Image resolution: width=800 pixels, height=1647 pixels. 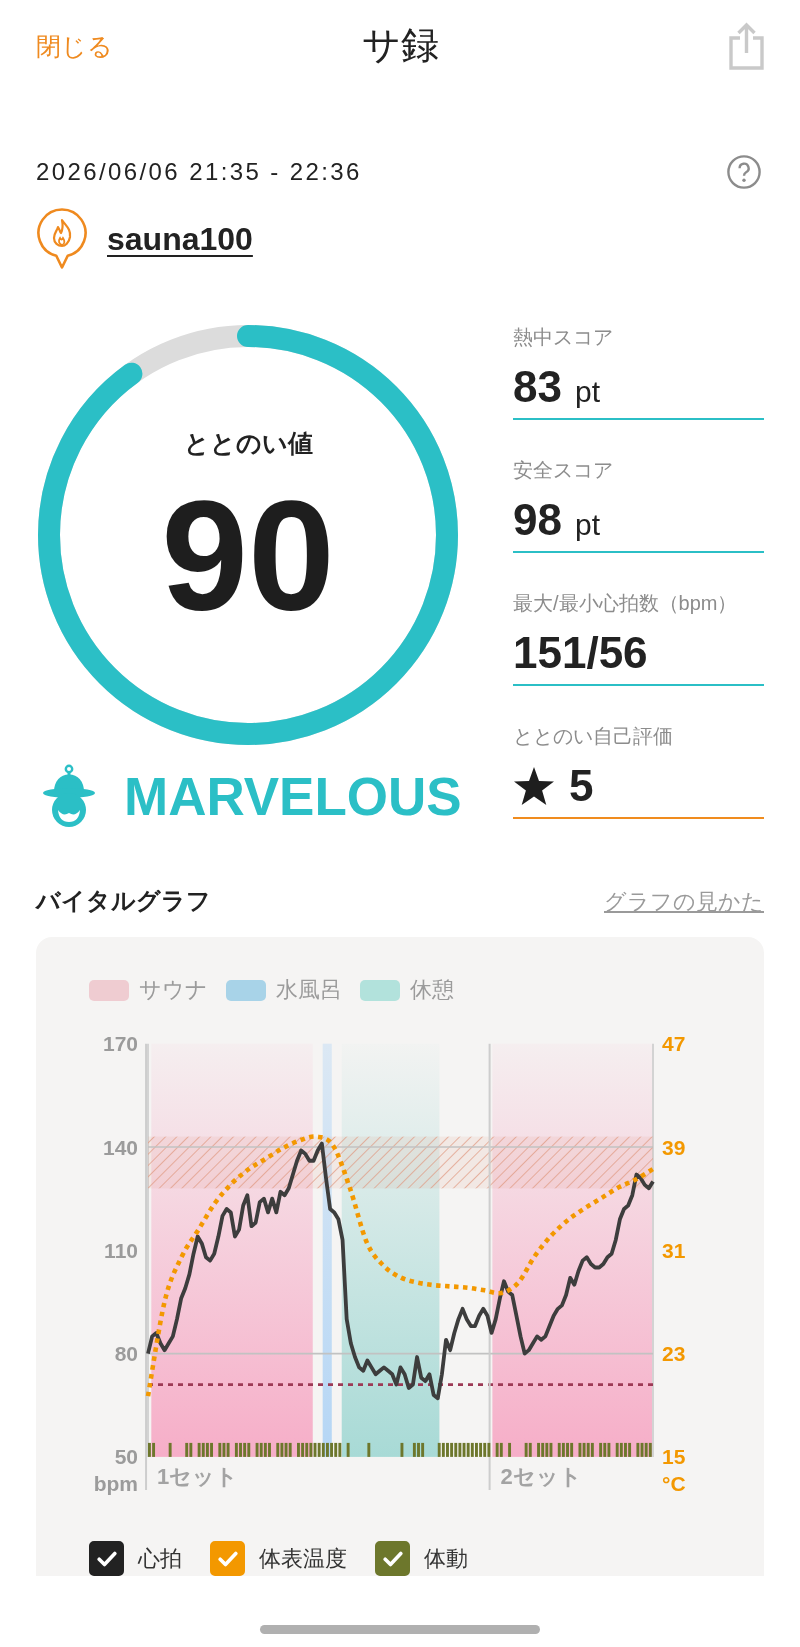 I want to click on axis-tick-label: 170, so click(x=120, y=1044).